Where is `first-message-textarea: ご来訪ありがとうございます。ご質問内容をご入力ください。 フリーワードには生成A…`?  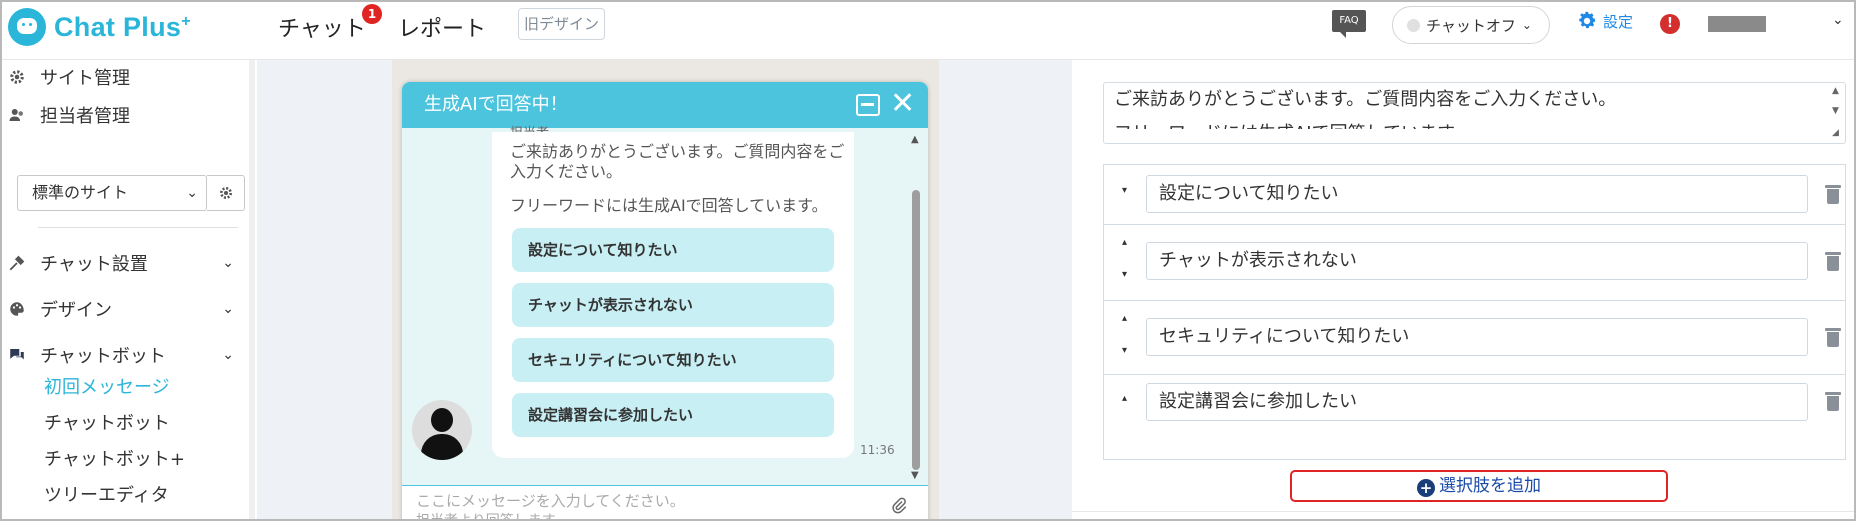
first-message-textarea: ご来訪ありがとうございます。ご質問内容をご入力ください。 フリーワードには生成A… is located at coordinates (1474, 113).